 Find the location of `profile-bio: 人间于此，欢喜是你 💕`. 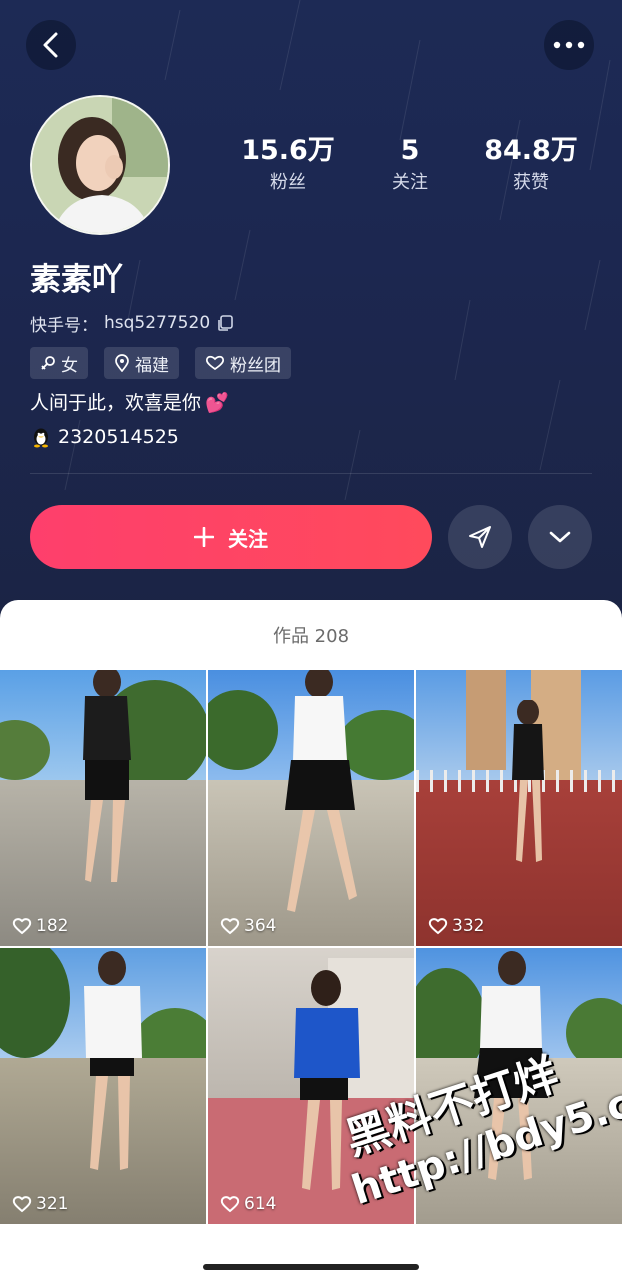

profile-bio: 人间于此，欢喜是你 💕 is located at coordinates (129, 403).